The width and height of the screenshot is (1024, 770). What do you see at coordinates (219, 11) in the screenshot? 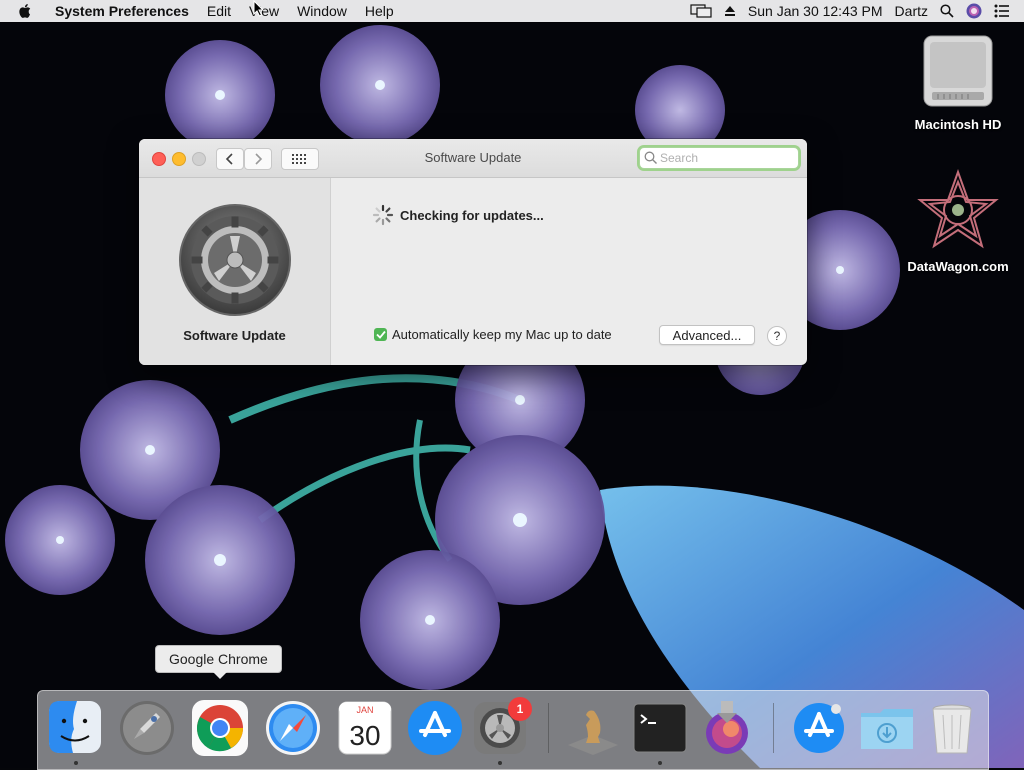
I see `menu-edit: Edit` at bounding box center [219, 11].